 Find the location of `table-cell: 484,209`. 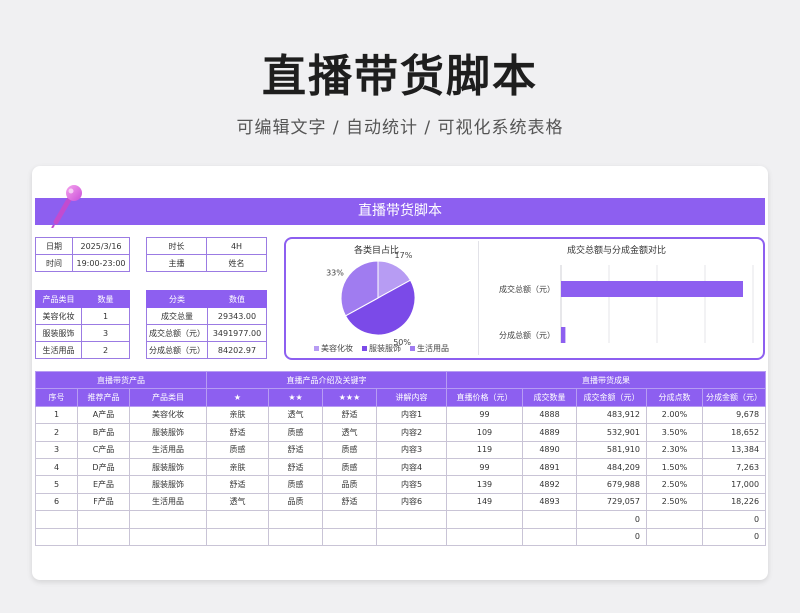

table-cell: 484,209 is located at coordinates (611, 467).